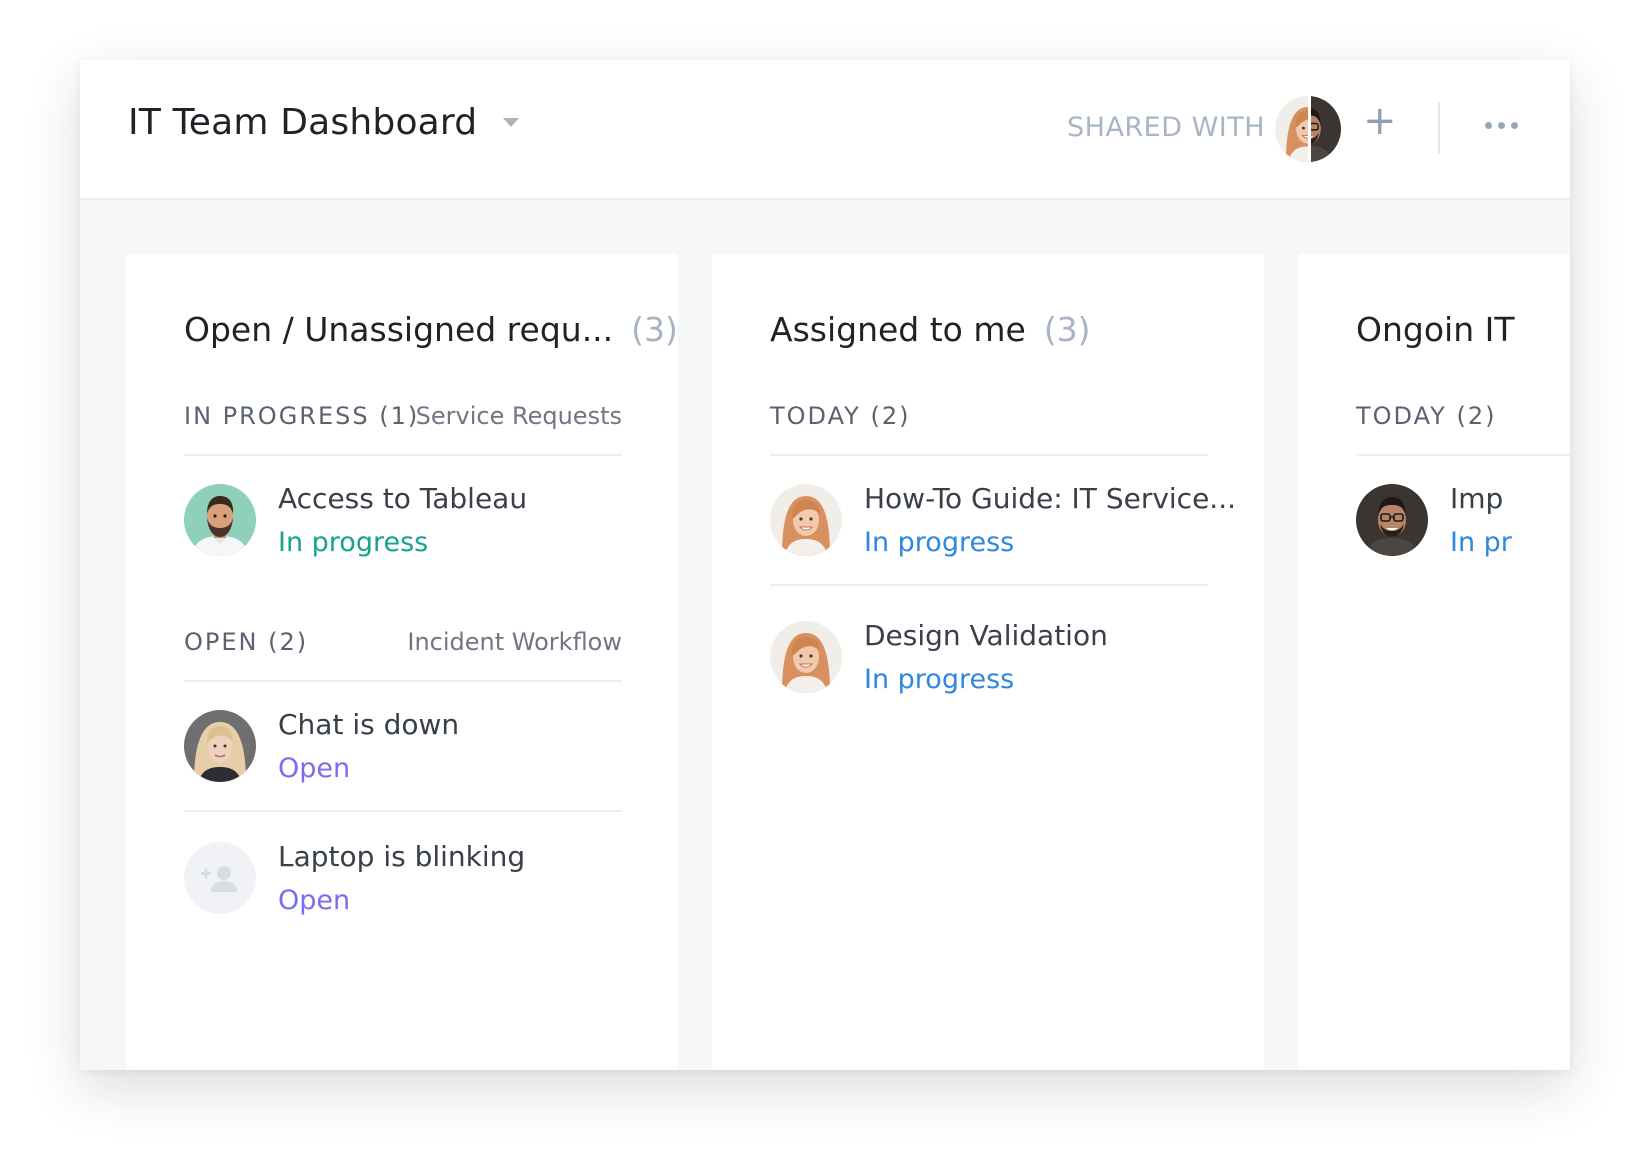  I want to click on item-title: Design Validation, so click(986, 635).